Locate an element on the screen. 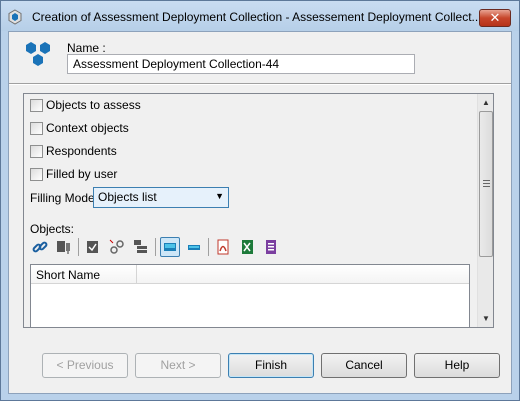  objects-to-assess-checkbox: Objects to assess is located at coordinates (85, 105).